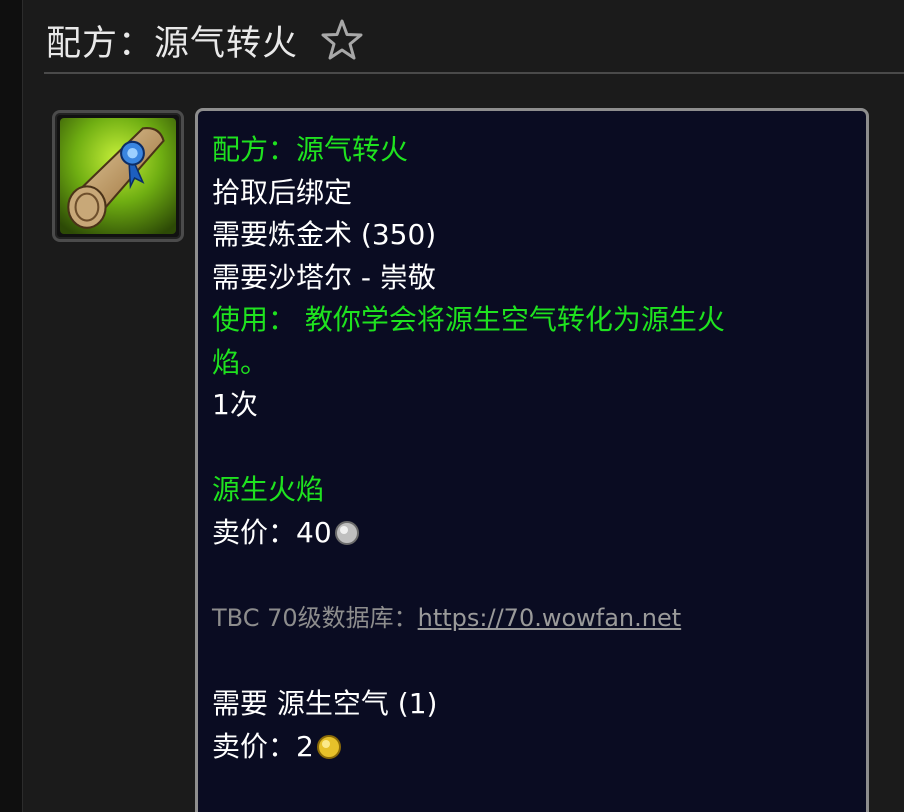  I want to click on left-rail, so click(11, 406).